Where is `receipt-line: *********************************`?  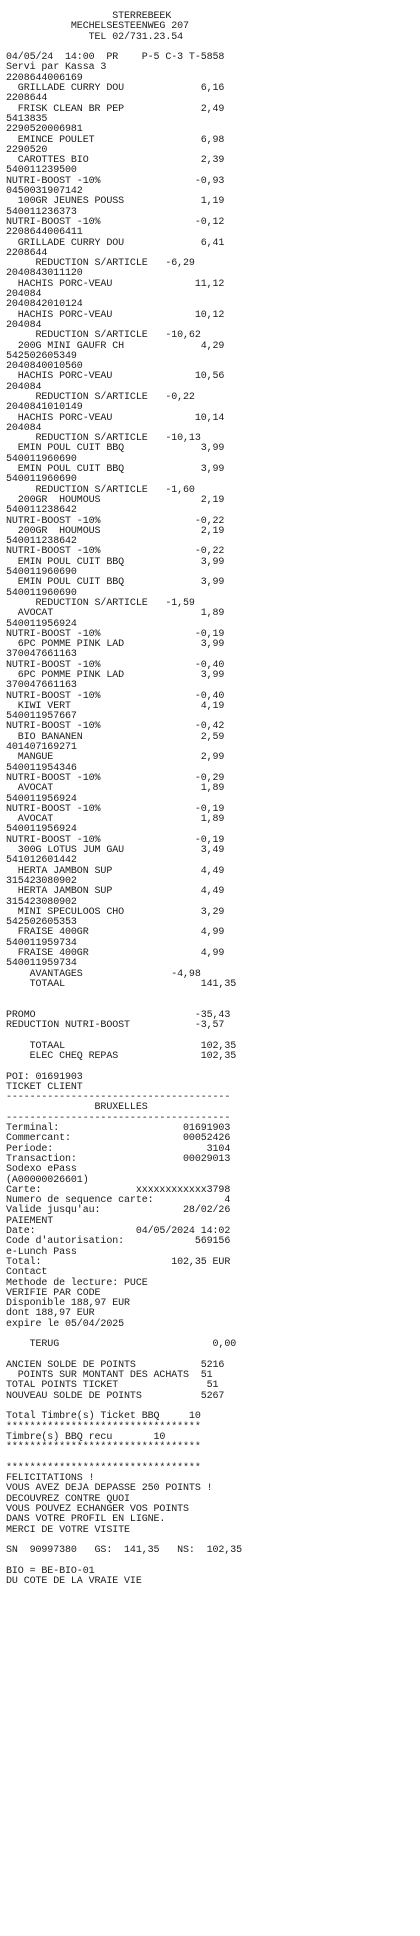 receipt-line: ********************************* is located at coordinates (103, 1448).